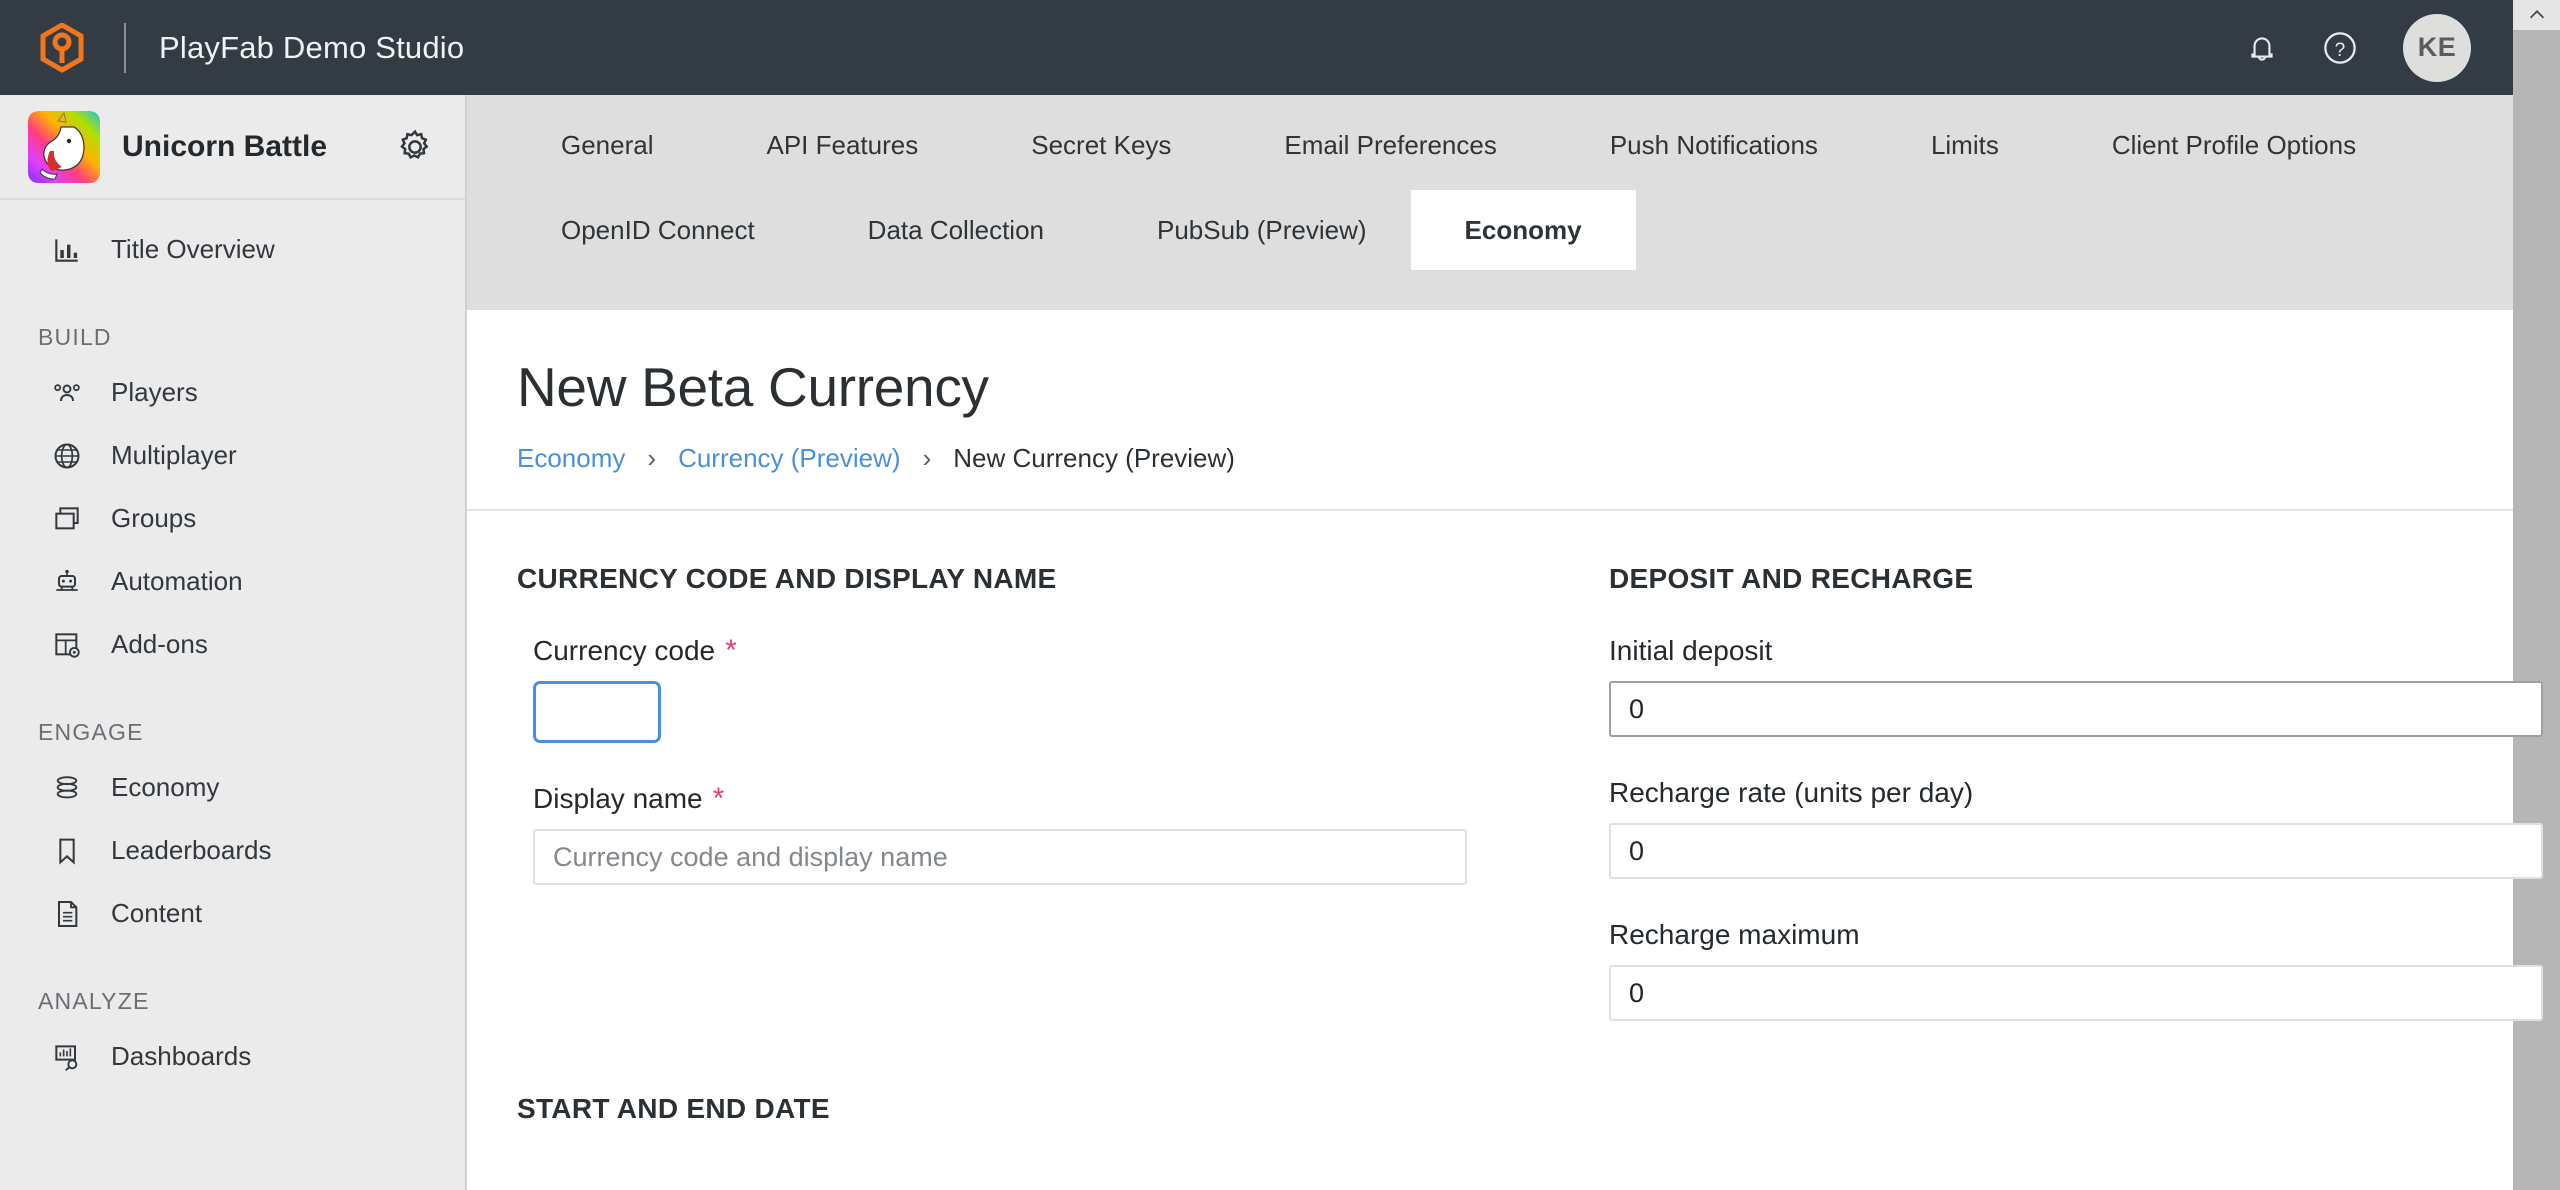 The height and width of the screenshot is (1190, 2560). I want to click on label-text: Initial deposit, so click(1691, 650).